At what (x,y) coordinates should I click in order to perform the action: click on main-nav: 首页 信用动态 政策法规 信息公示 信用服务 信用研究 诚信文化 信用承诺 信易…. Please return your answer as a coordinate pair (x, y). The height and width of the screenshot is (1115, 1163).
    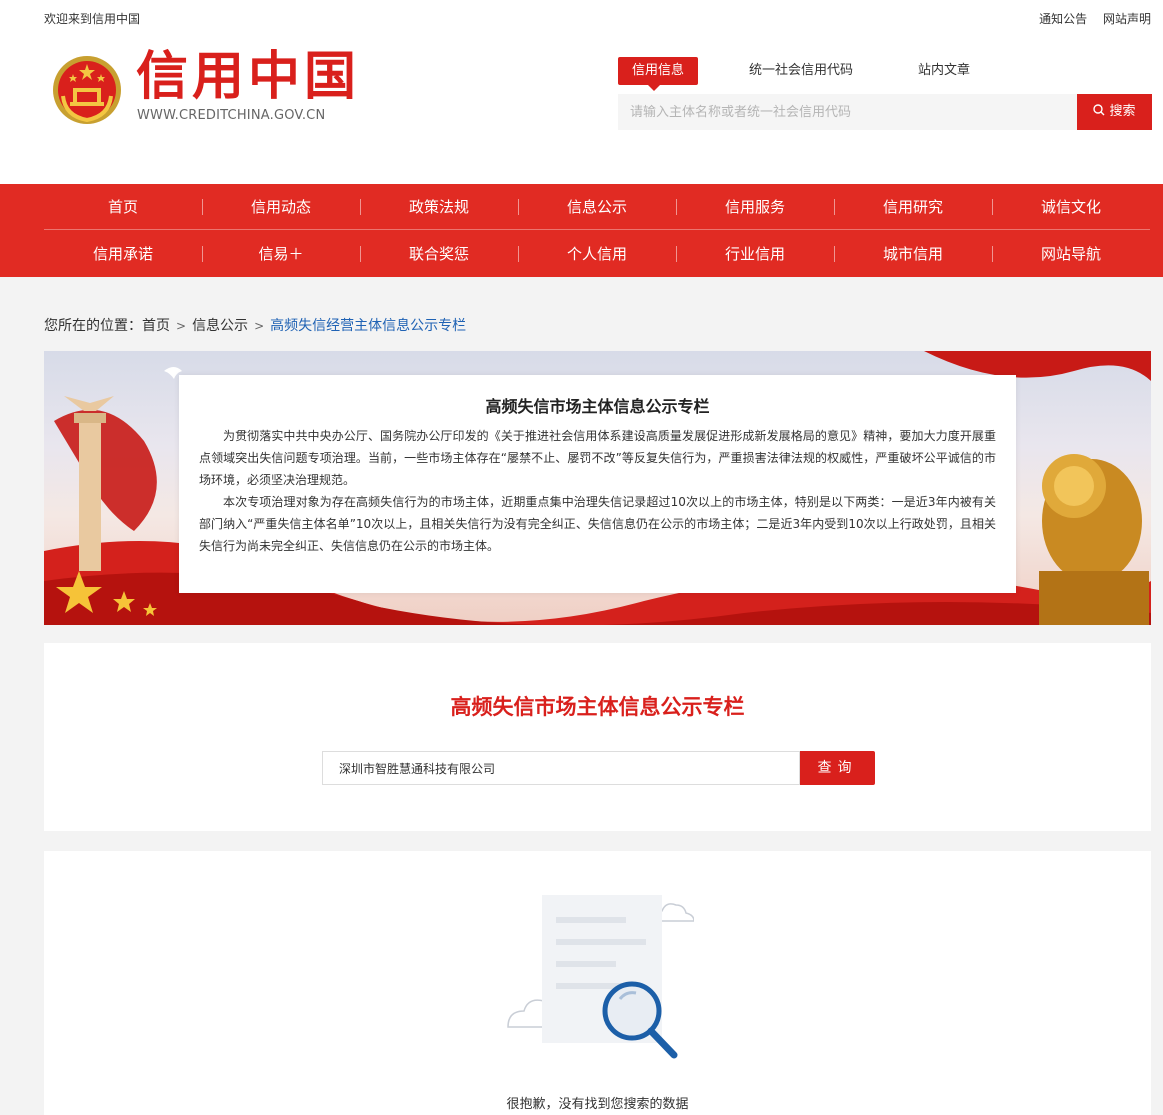
    Looking at the image, I should click on (581, 230).